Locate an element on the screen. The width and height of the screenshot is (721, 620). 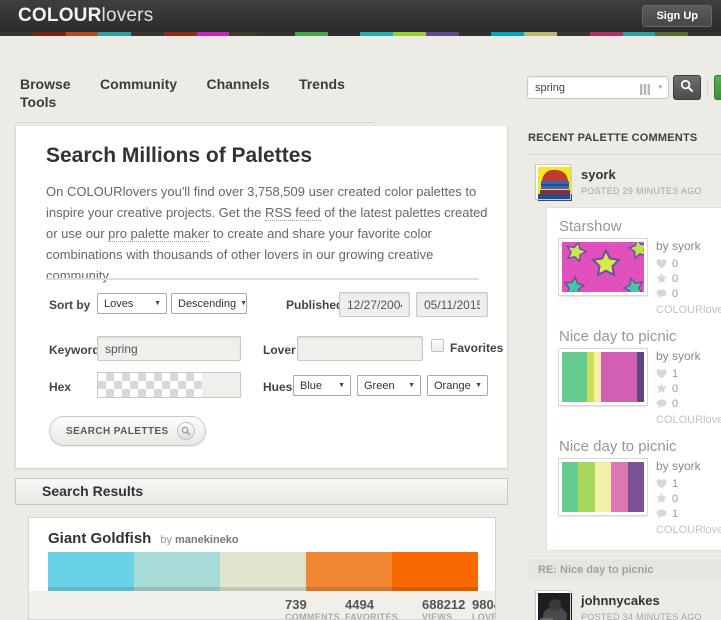
comments-count: 0 is located at coordinates (688, 403).